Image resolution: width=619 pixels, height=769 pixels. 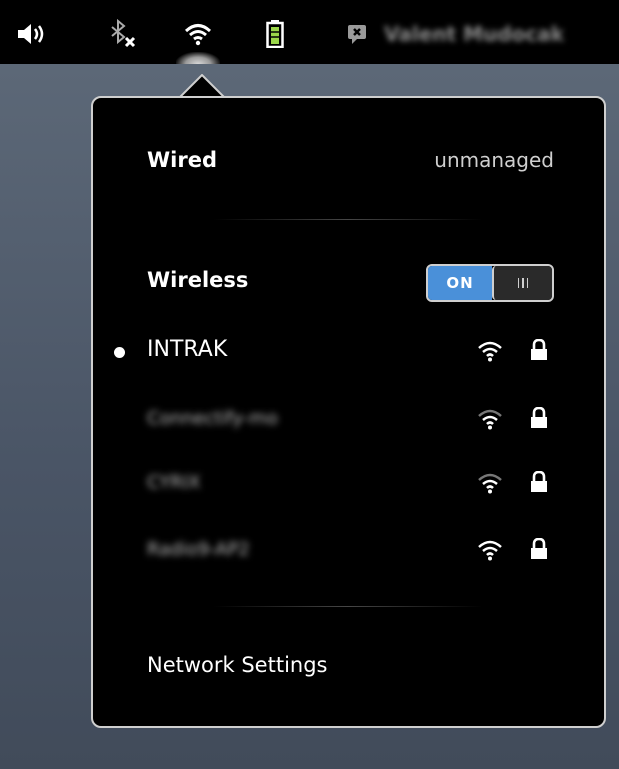 What do you see at coordinates (123, 33) in the screenshot?
I see `bluetooth-disabled-icon` at bounding box center [123, 33].